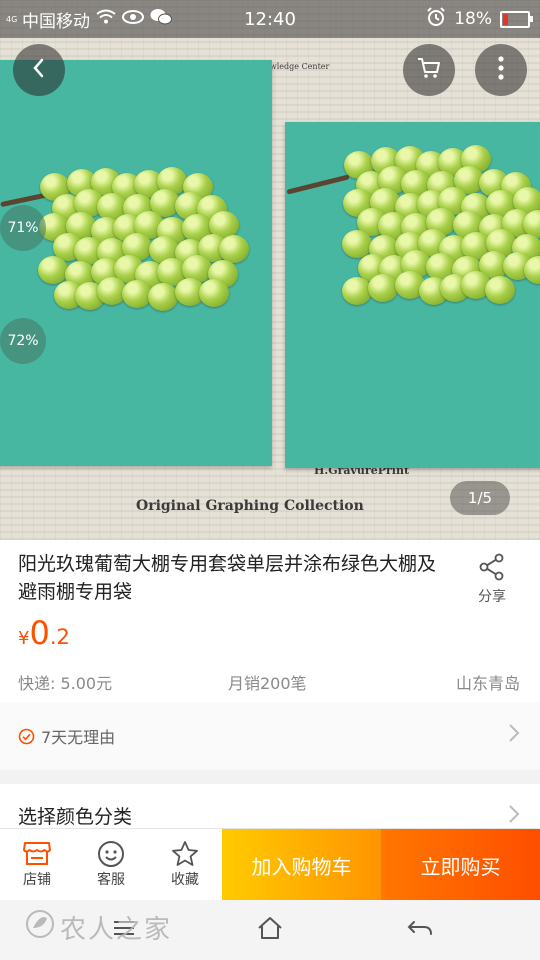 The height and width of the screenshot is (960, 540). What do you see at coordinates (505, 19) in the screenshot?
I see `battery-level` at bounding box center [505, 19].